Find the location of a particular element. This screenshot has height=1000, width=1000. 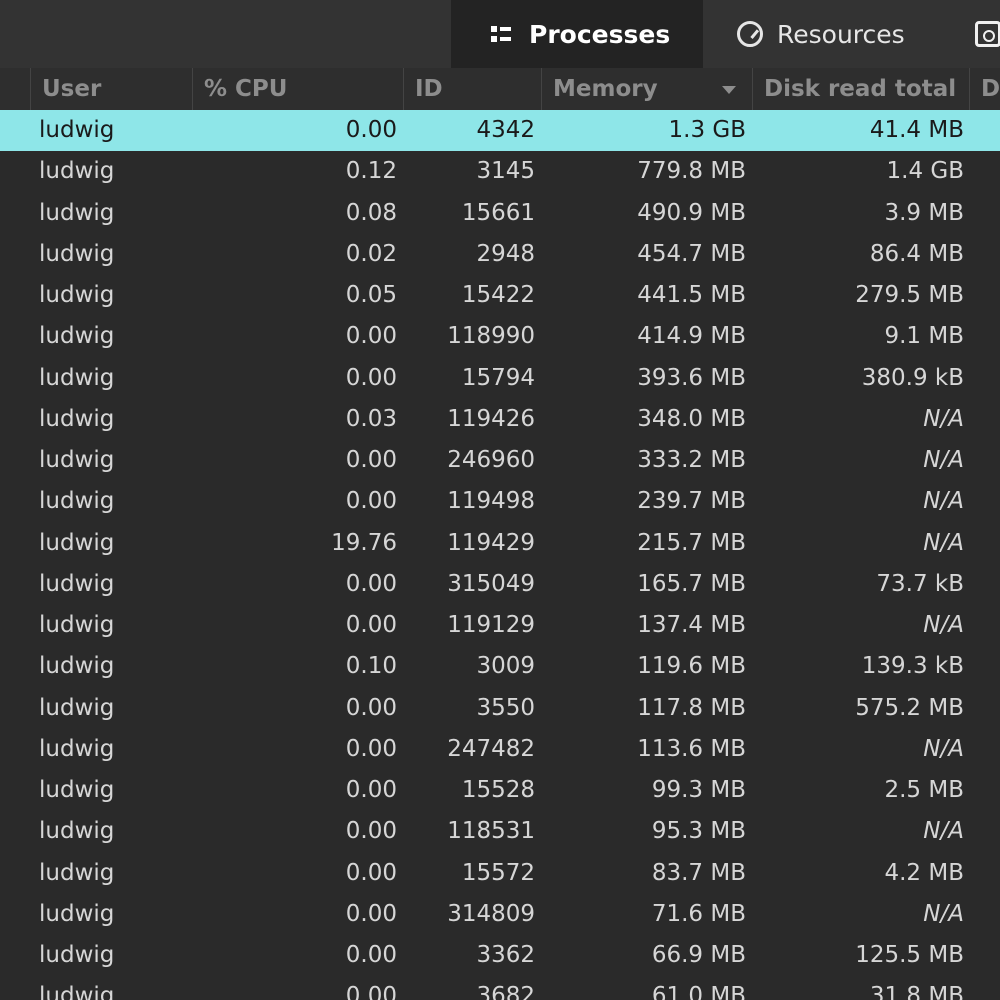

cell-id: 3145 is located at coordinates (505, 171).